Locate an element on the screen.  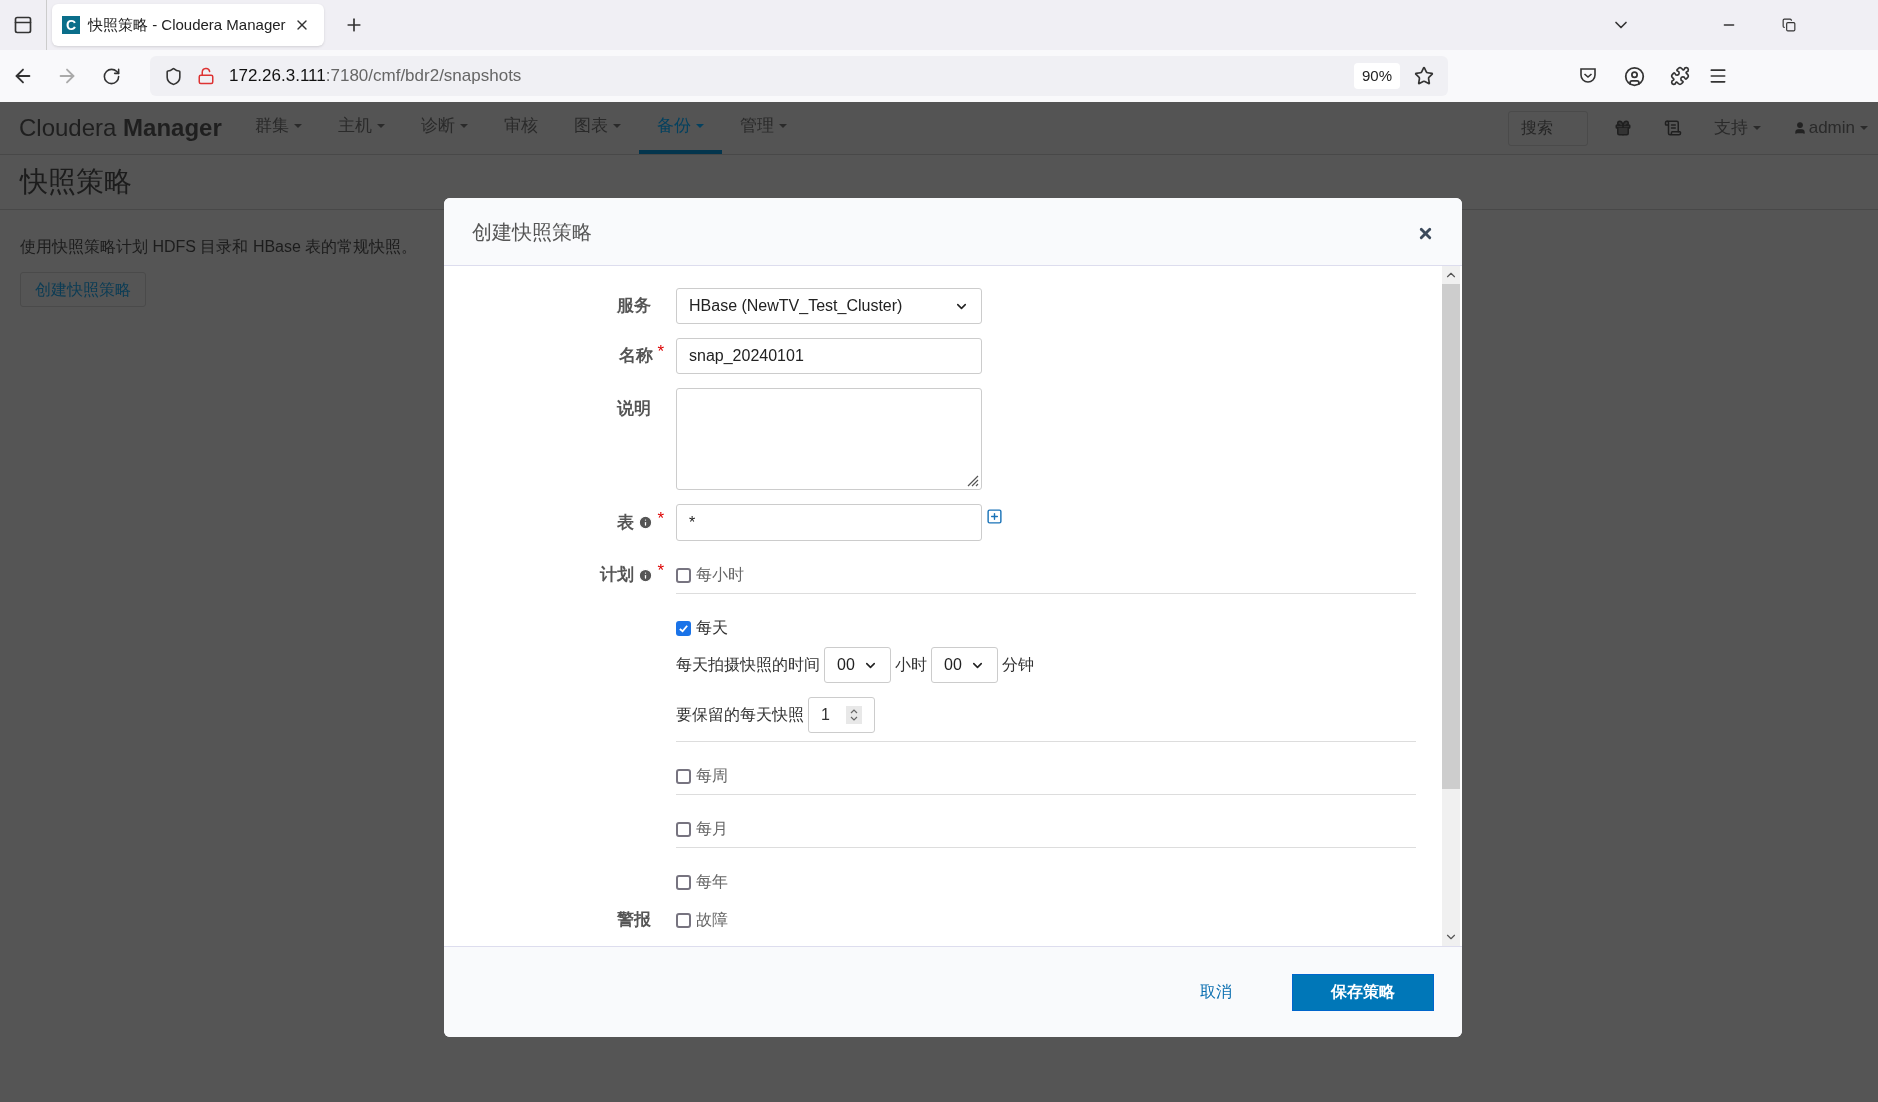
keep-label: 要保留的每天快照 is located at coordinates (740, 715).